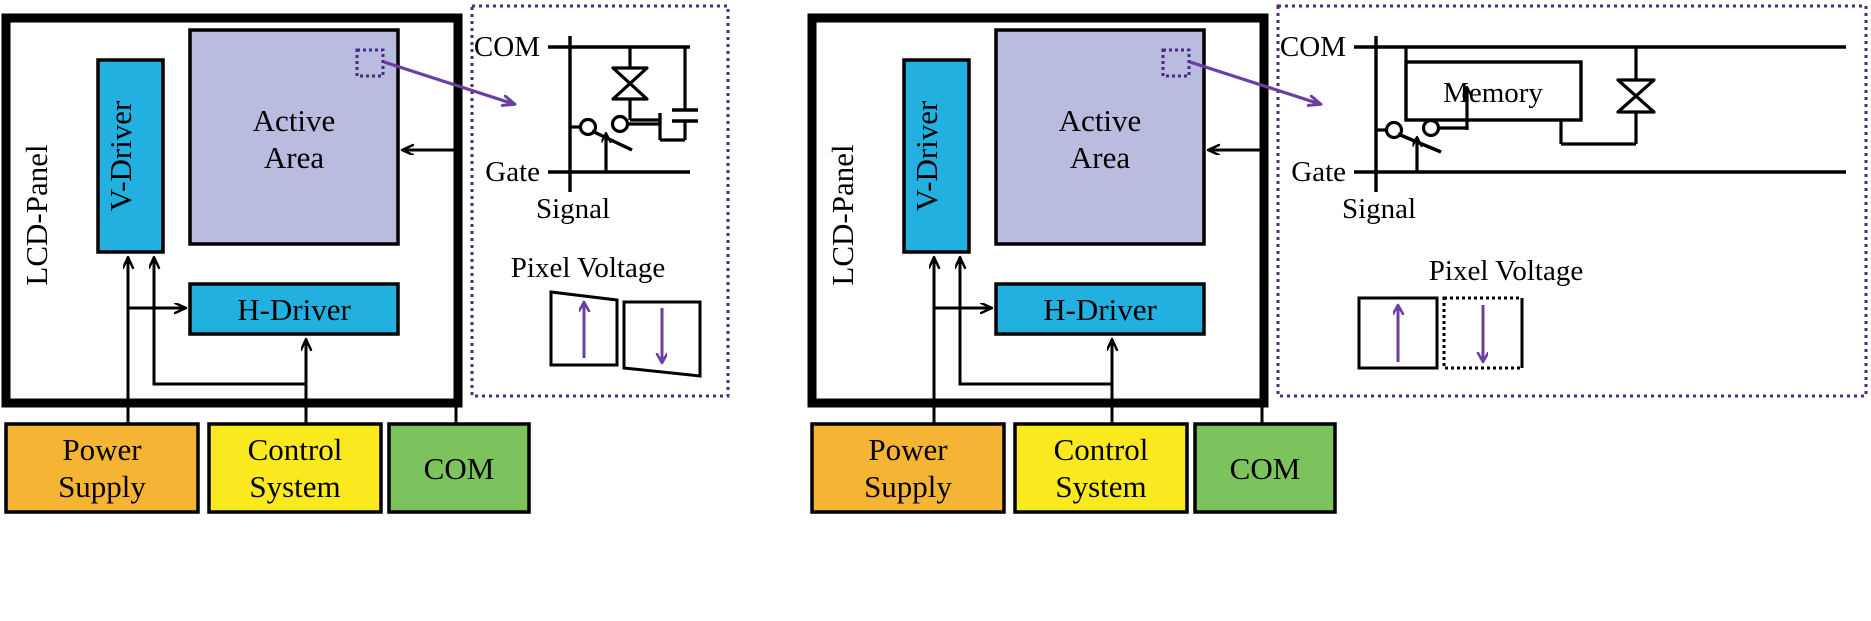 Image resolution: width=1871 pixels, height=621 pixels. What do you see at coordinates (1493, 93) in the screenshot?
I see `memory-label: Memory` at bounding box center [1493, 93].